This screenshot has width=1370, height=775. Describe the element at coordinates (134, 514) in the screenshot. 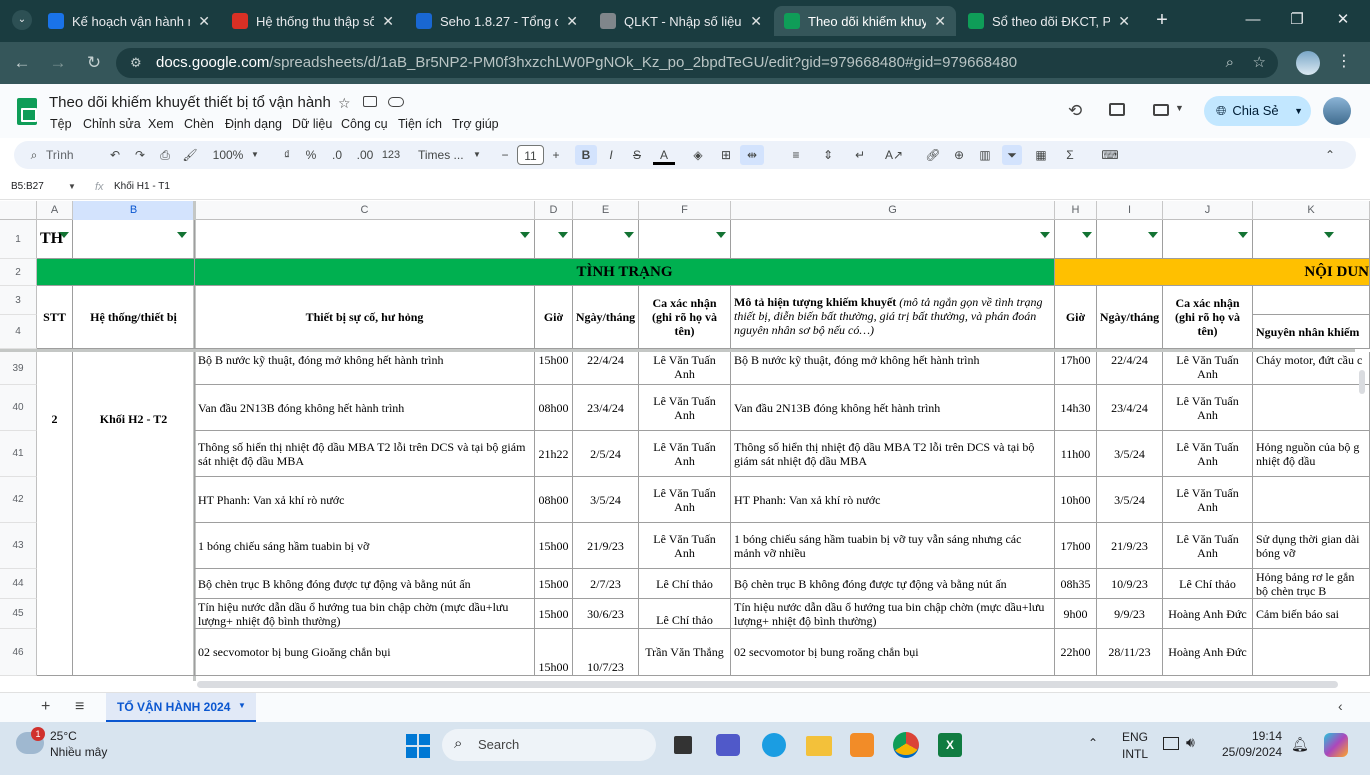

I see `group-system-cell: Khối H2 - T2` at that location.